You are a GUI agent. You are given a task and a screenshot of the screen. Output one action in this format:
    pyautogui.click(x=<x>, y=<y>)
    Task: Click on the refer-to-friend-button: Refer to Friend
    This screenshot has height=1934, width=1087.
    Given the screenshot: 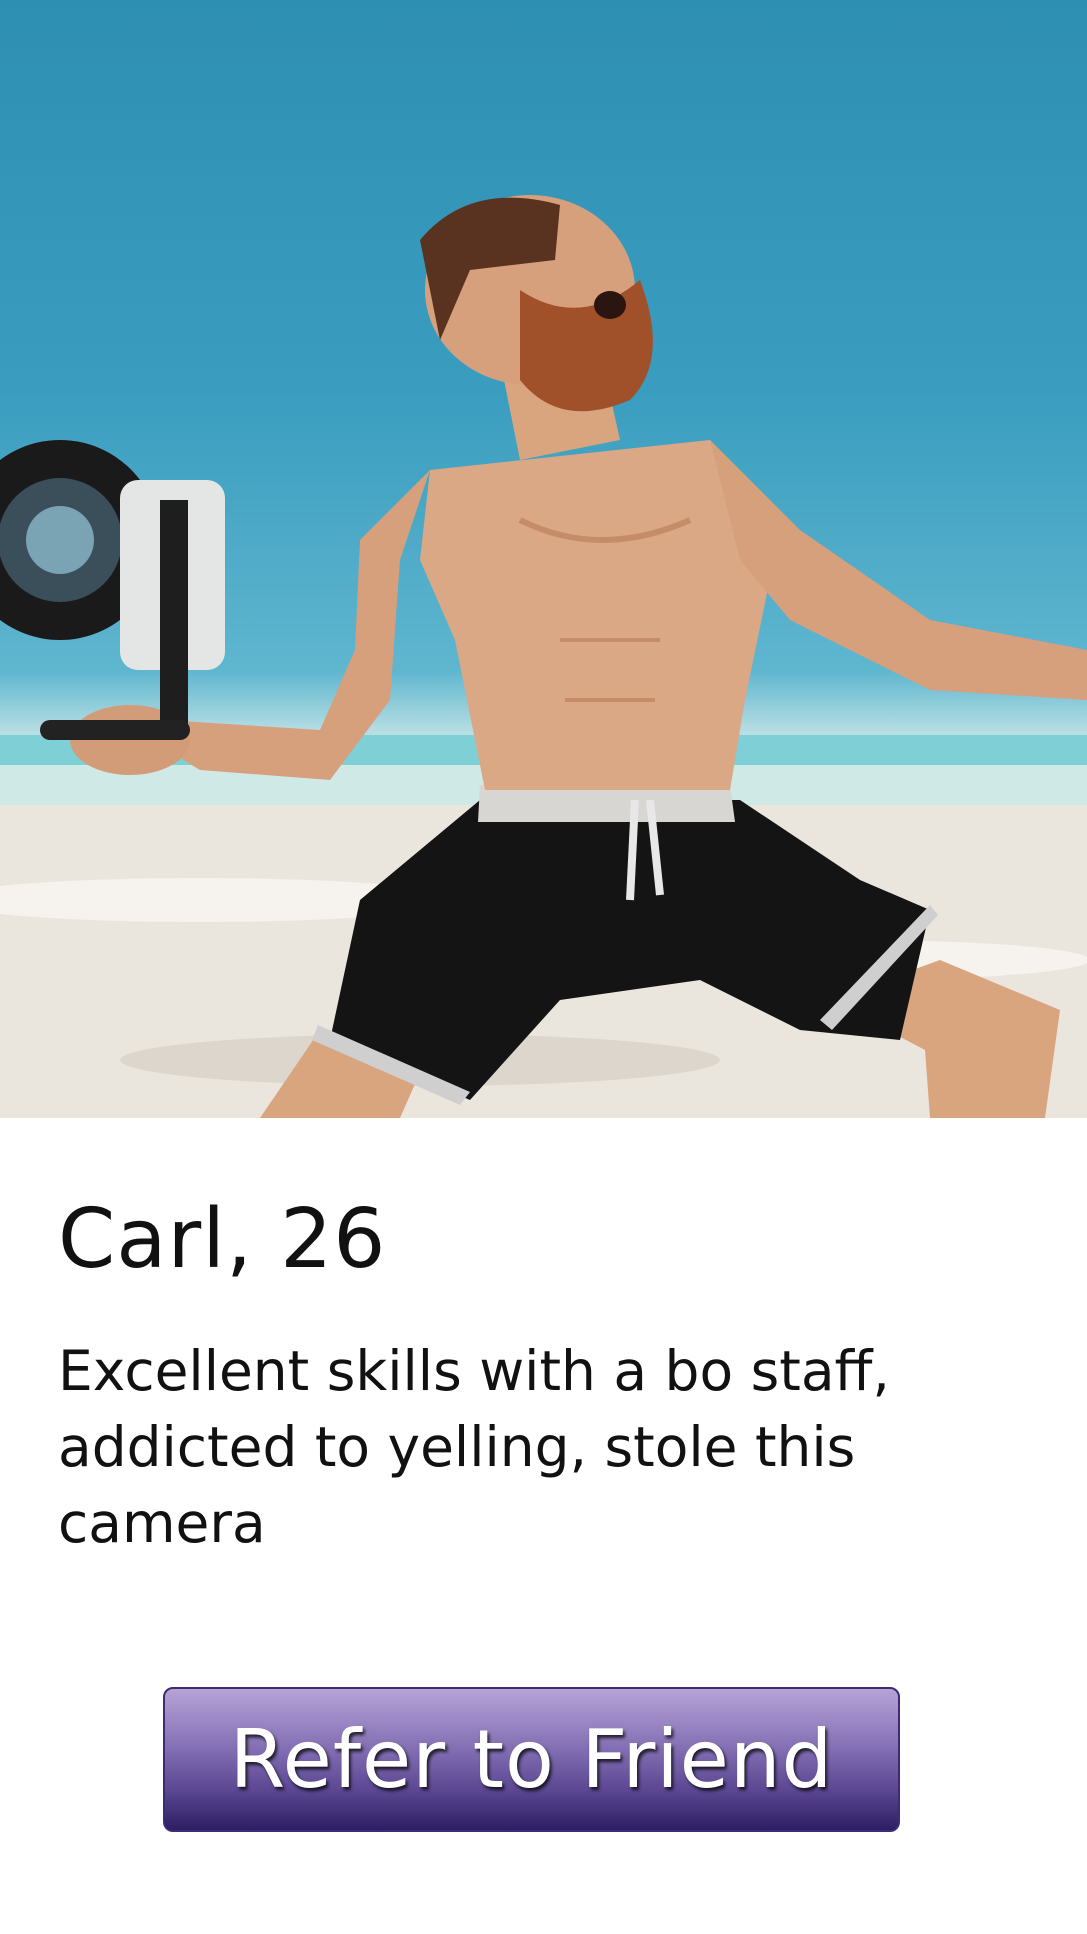 What is the action you would take?
    pyautogui.click(x=531, y=1759)
    